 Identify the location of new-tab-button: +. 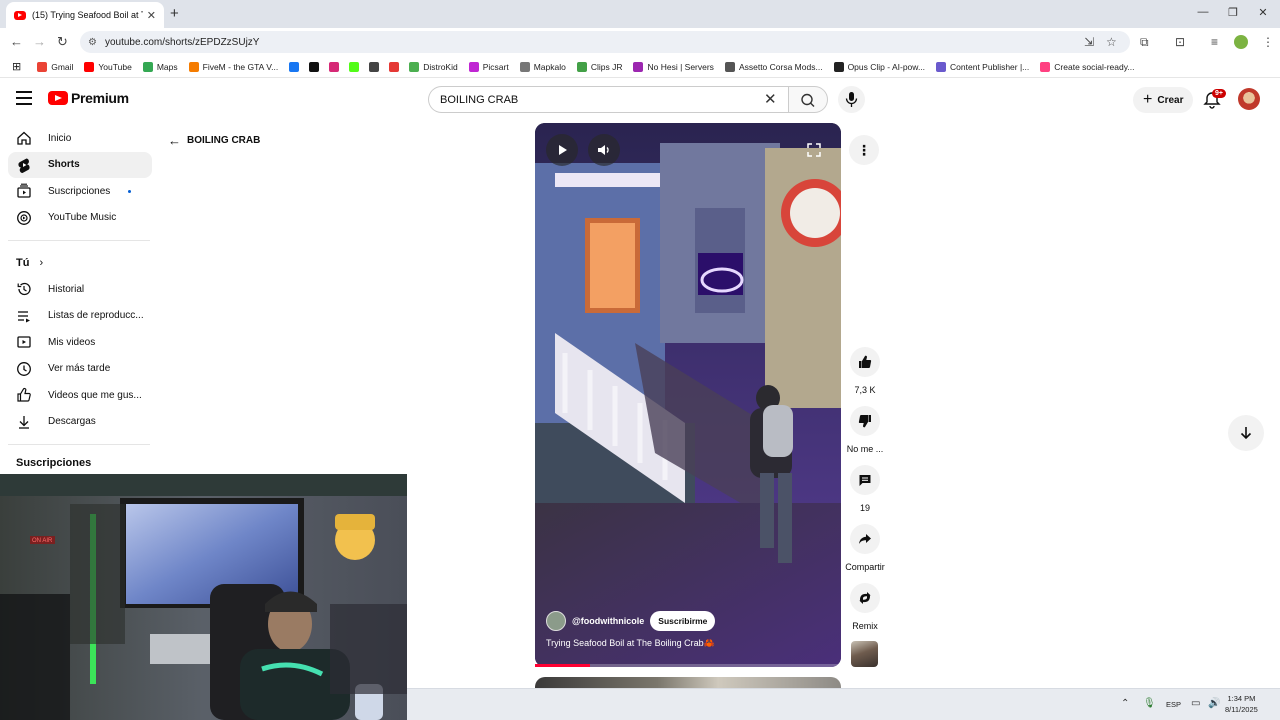
(174, 13).